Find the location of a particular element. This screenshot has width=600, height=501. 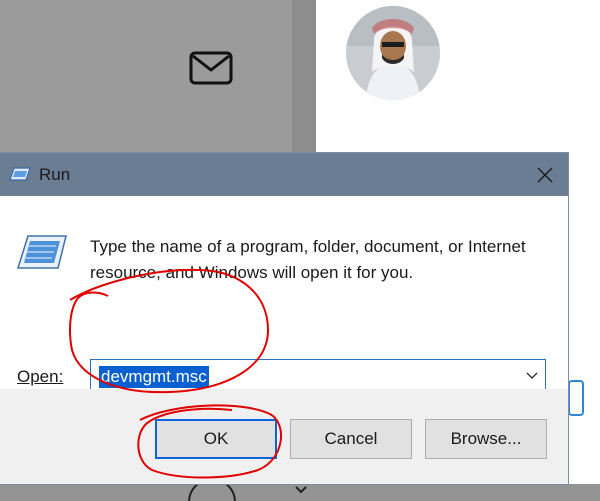

mail-icon is located at coordinates (211, 68).